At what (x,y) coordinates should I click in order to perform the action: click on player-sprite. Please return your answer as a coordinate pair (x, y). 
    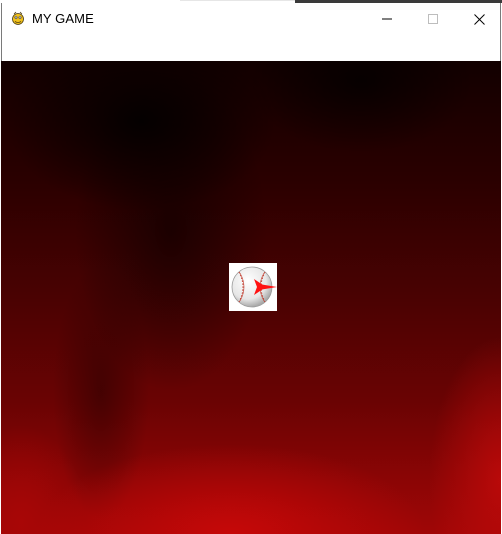
    Looking at the image, I should click on (253, 287).